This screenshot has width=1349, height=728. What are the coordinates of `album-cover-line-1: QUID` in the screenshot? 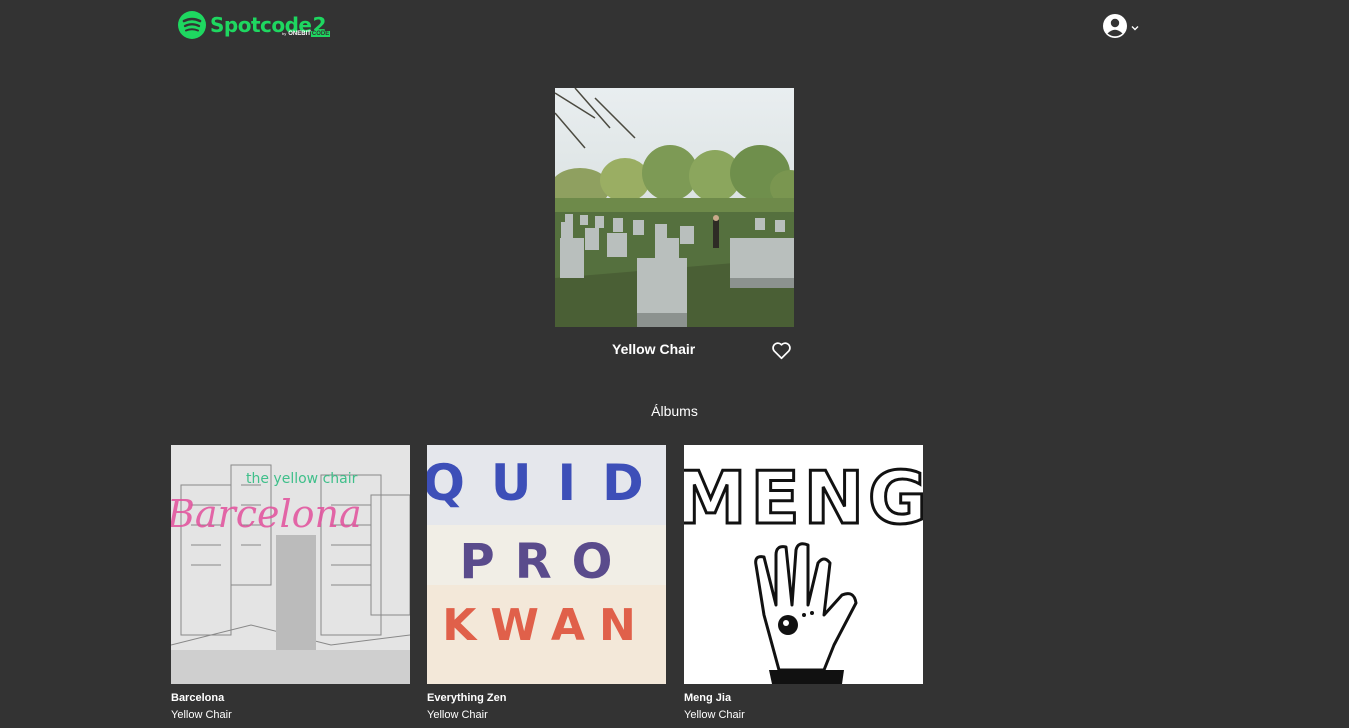 It's located at (546, 483).